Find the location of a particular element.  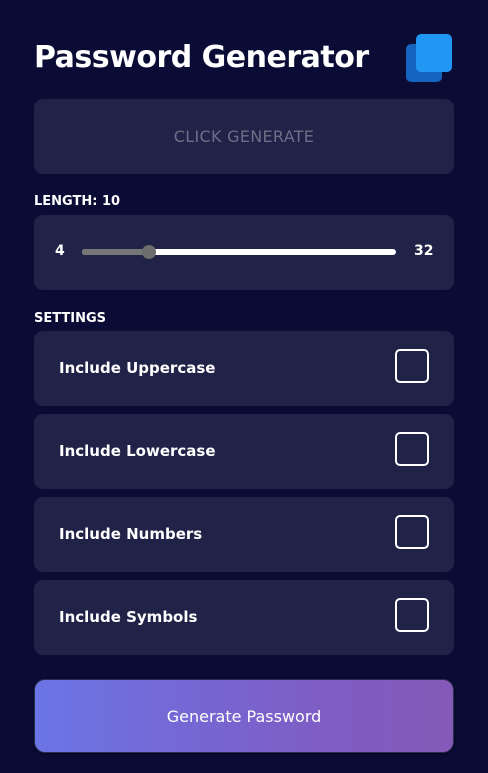

slider-fill is located at coordinates (115, 252).